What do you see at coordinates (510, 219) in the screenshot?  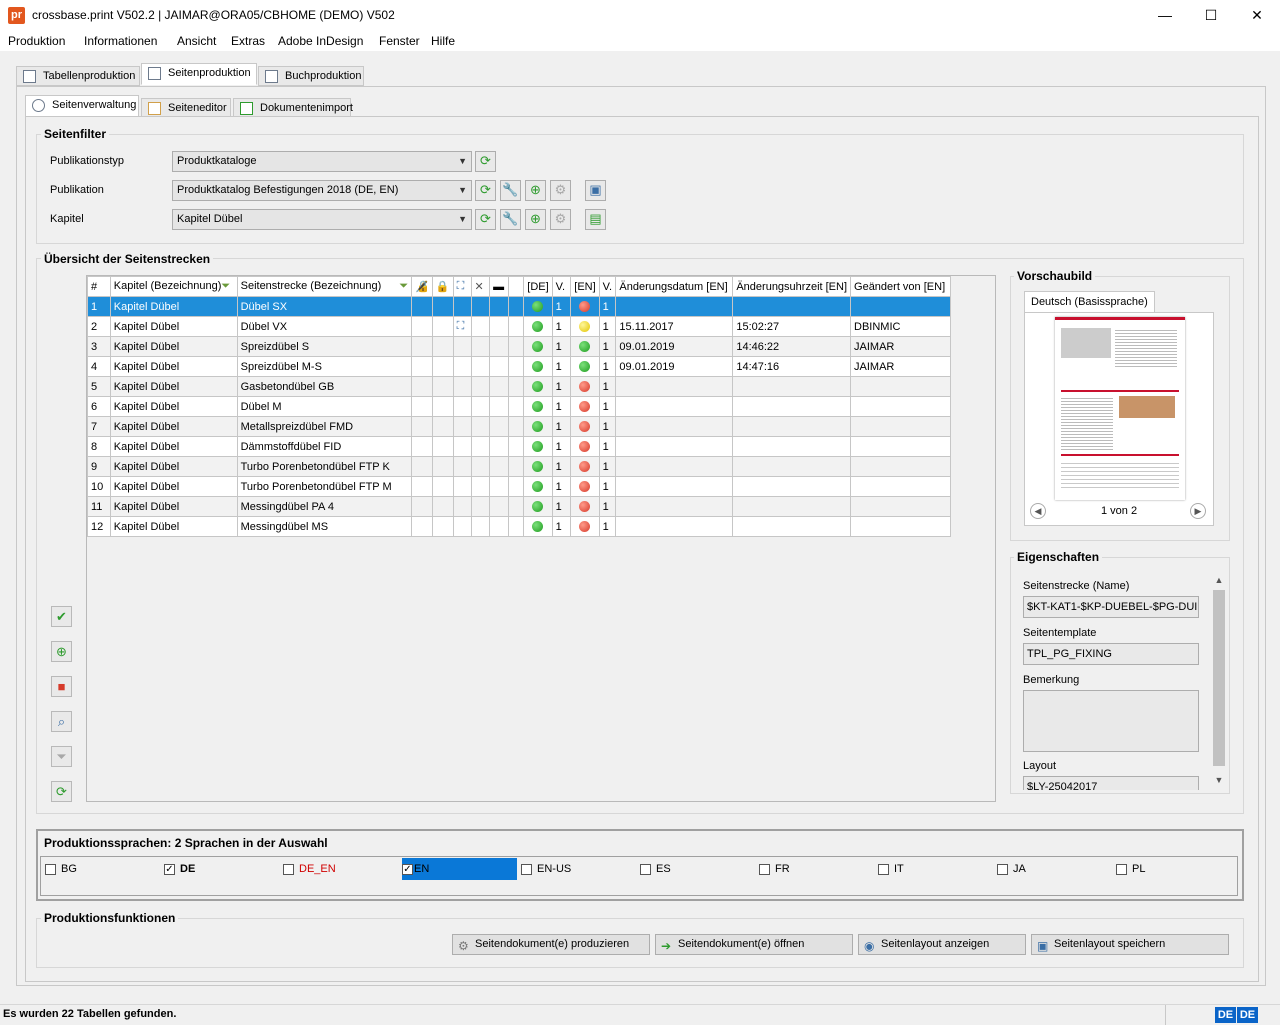 I see `edit-kapitel-button: 🔧` at bounding box center [510, 219].